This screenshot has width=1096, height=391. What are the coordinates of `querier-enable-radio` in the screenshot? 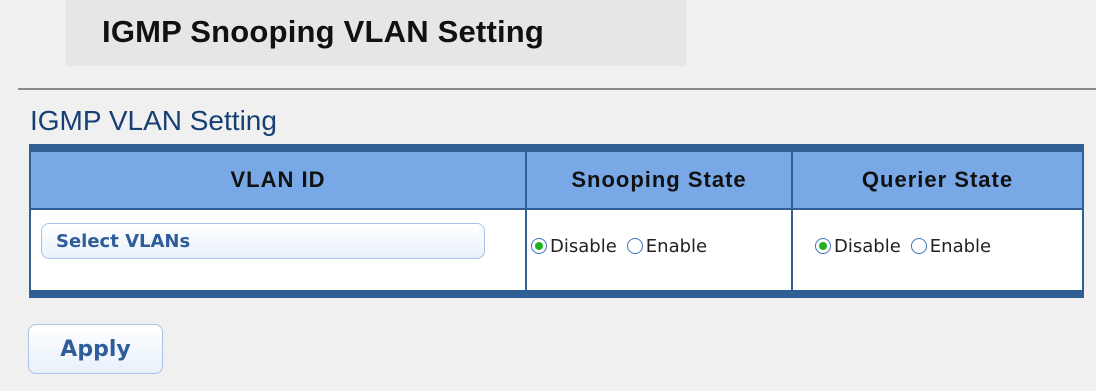 It's located at (918, 246).